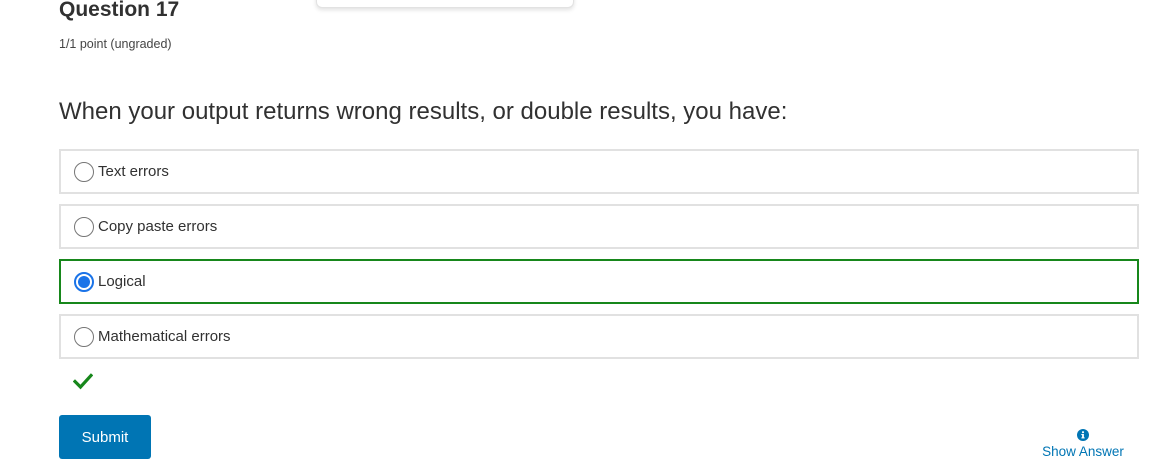  I want to click on show-answer-label: Show Answer, so click(1083, 451).